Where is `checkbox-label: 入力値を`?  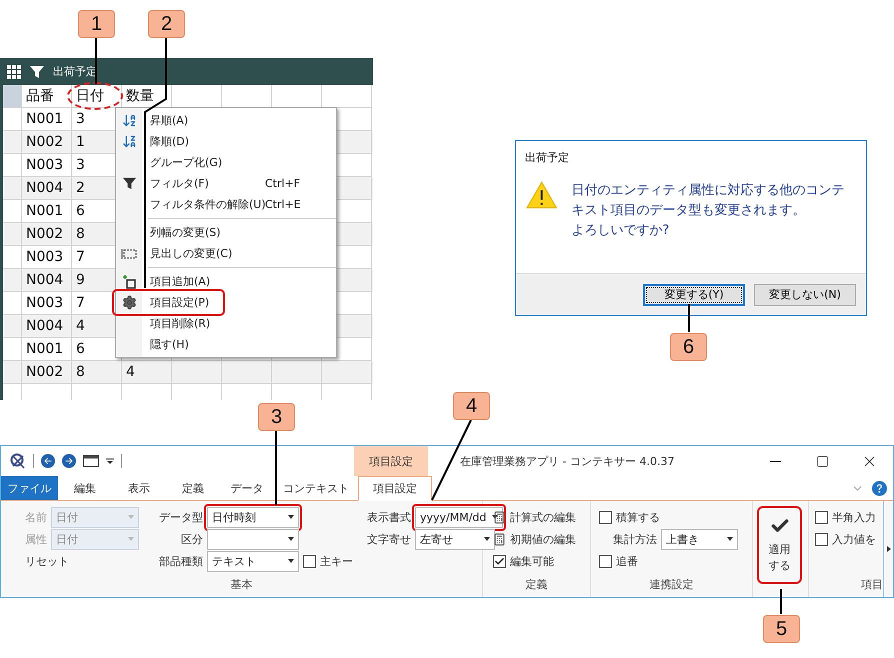 checkbox-label: 入力値を is located at coordinates (854, 539).